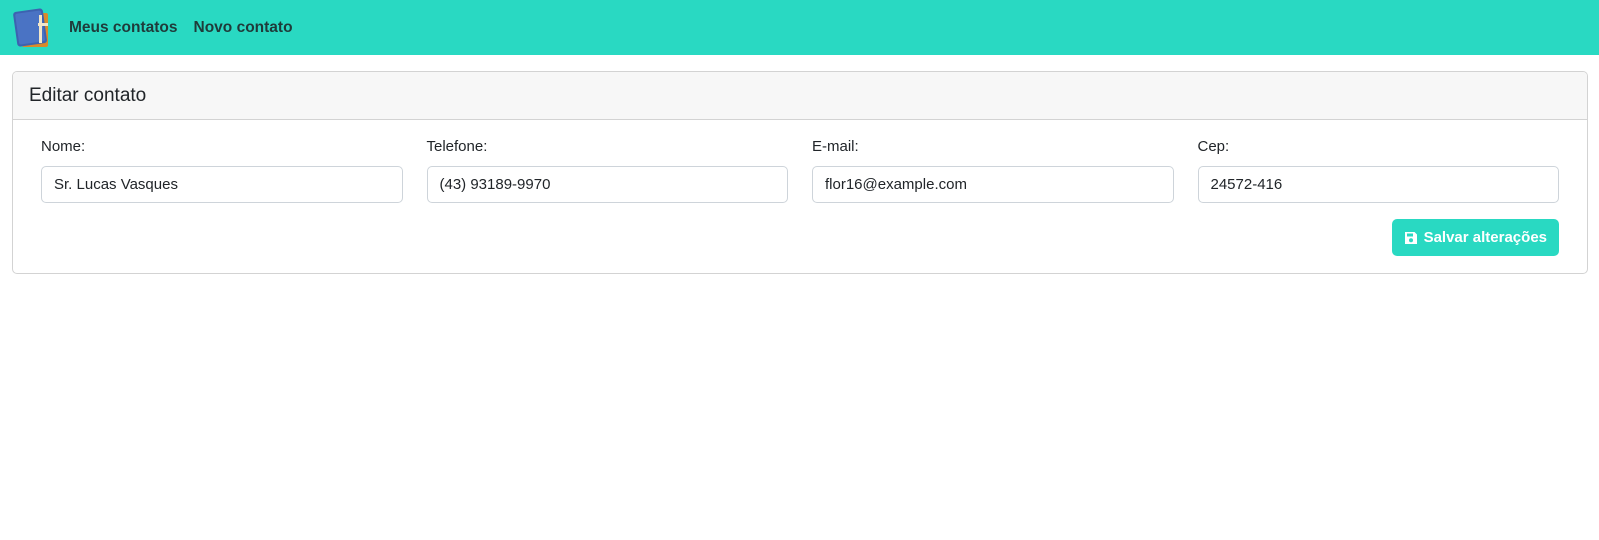 This screenshot has width=1599, height=540. Describe the element at coordinates (243, 28) in the screenshot. I see `nav-link-novo-contato: Novo contato` at that location.